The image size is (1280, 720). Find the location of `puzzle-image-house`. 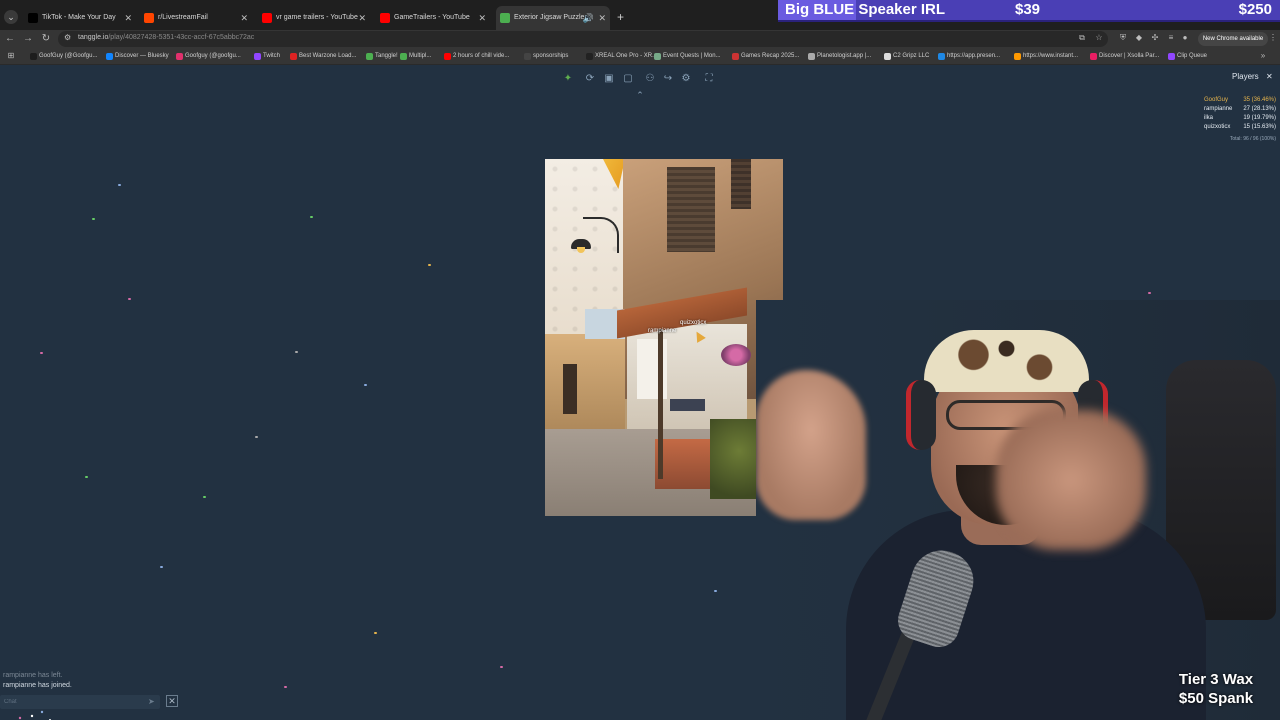

puzzle-image-house is located at coordinates (585, 389).